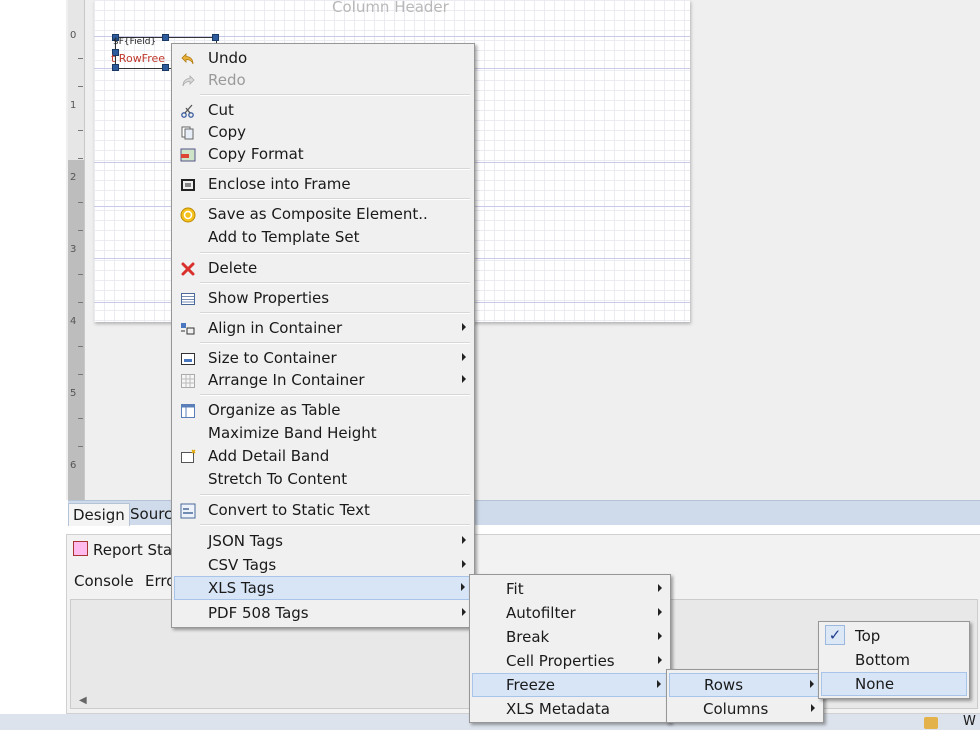  What do you see at coordinates (323, 184) in the screenshot?
I see `menu-item-enclose-frame: Enclose into Frame` at bounding box center [323, 184].